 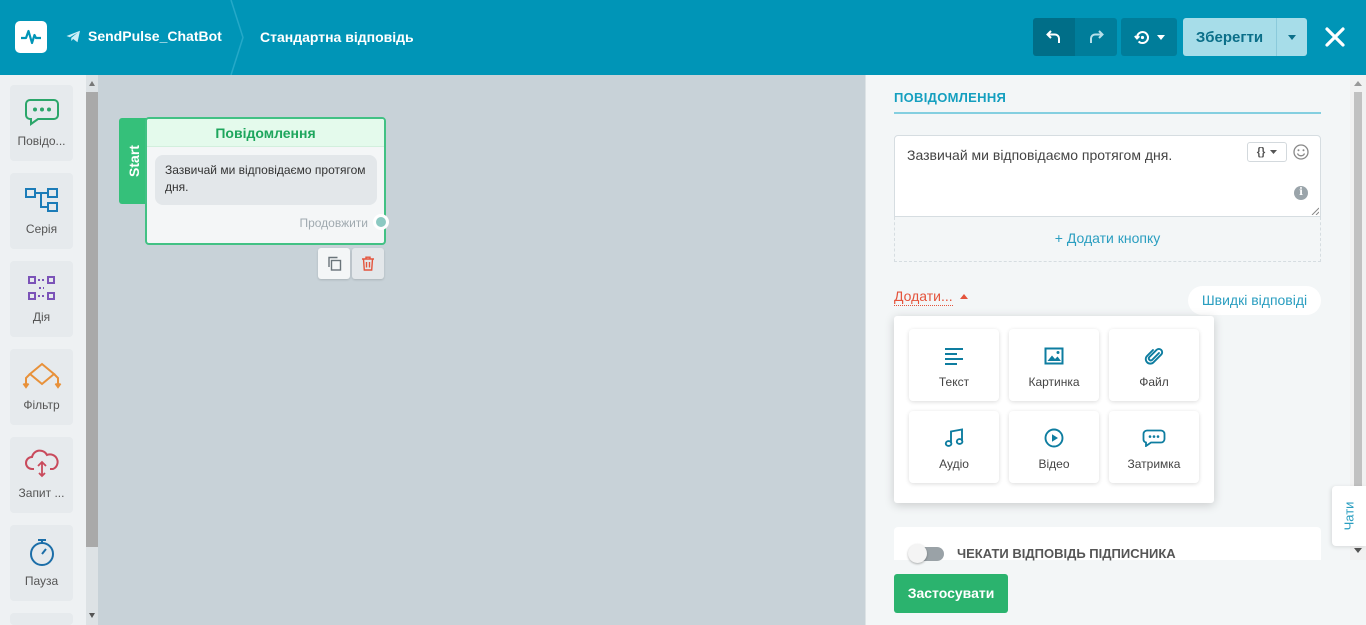 I want to click on chats-tab-label: Чати, so click(x=1349, y=516).